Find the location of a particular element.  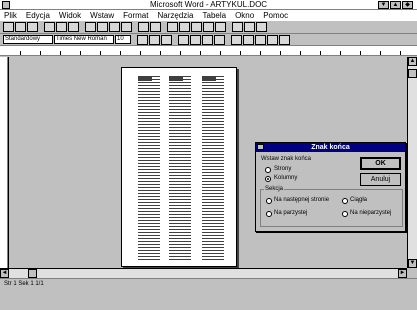

italic-icon is located at coordinates (154, 39).